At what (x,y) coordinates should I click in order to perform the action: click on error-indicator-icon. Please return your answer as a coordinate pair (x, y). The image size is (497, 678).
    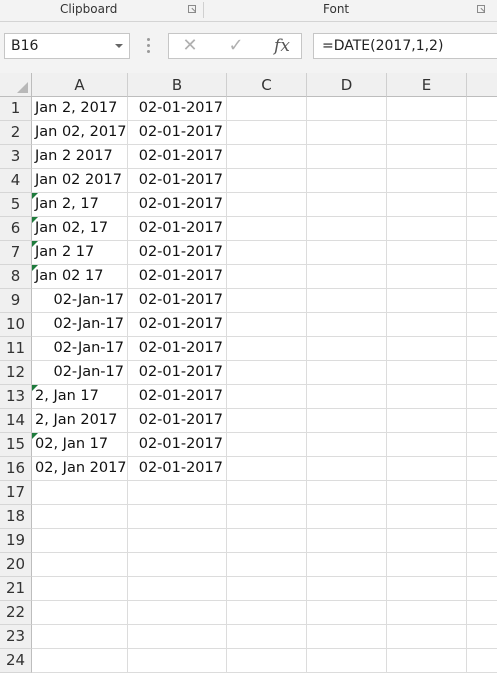
    Looking at the image, I should click on (35, 268).